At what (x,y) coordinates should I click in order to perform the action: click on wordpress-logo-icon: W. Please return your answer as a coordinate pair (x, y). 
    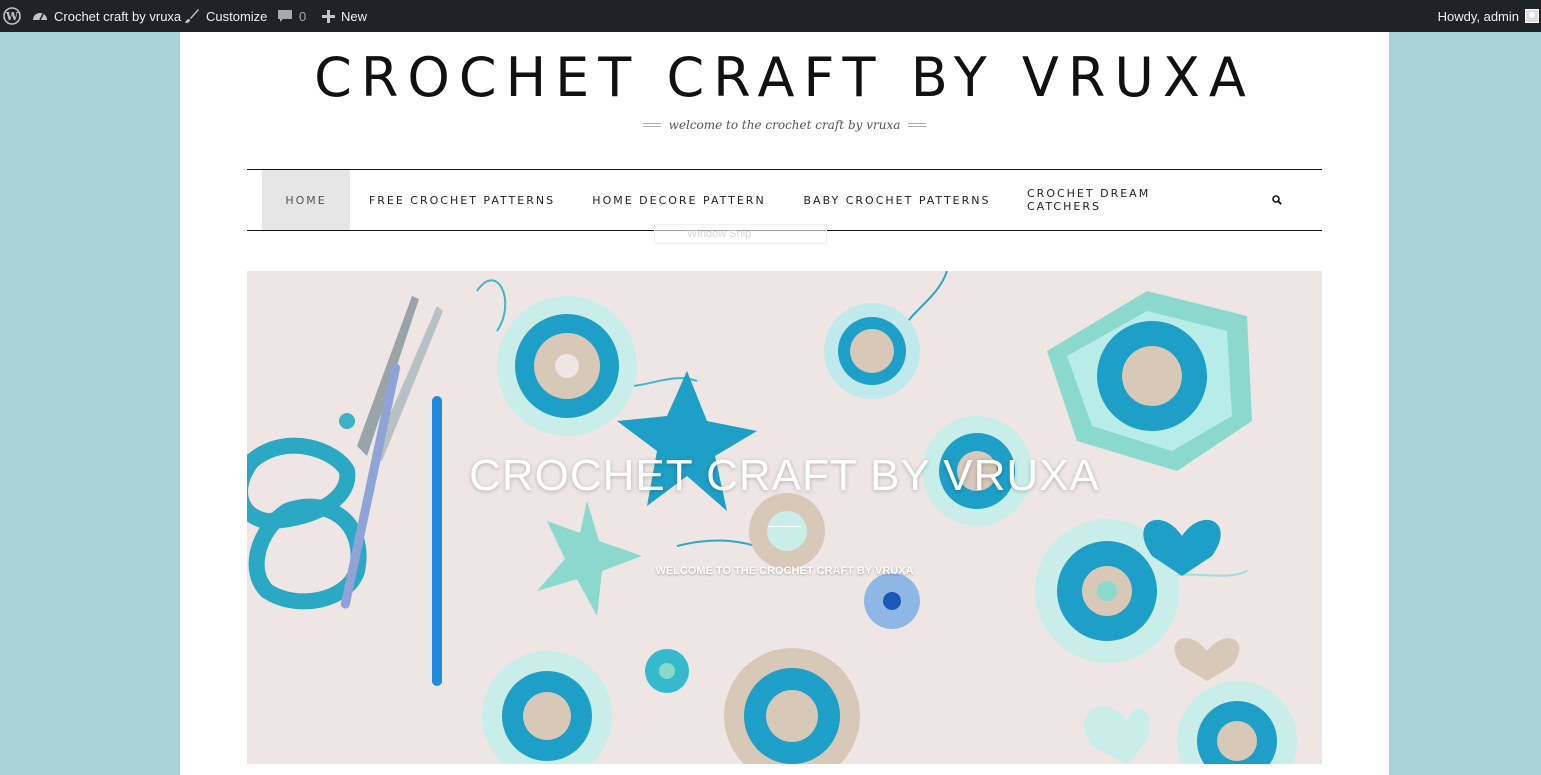
    Looking at the image, I should click on (12, 16).